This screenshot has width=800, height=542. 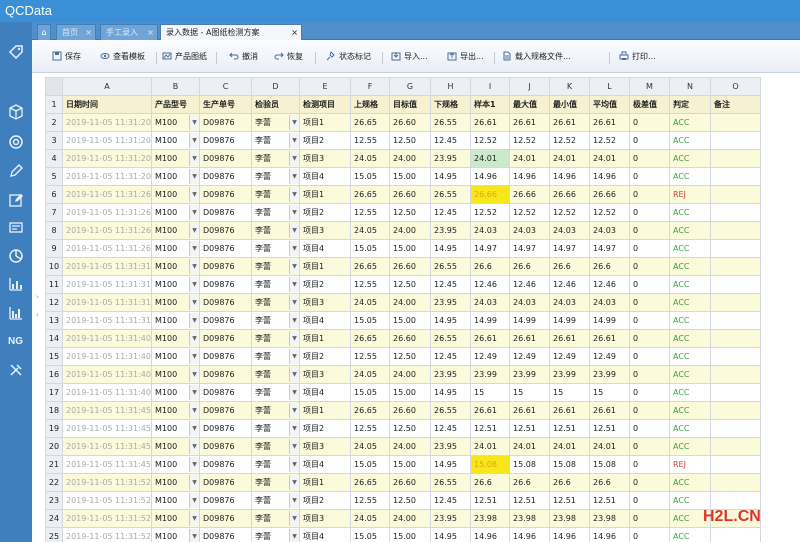 I want to click on target-cell: 15.00, so click(x=410, y=464).